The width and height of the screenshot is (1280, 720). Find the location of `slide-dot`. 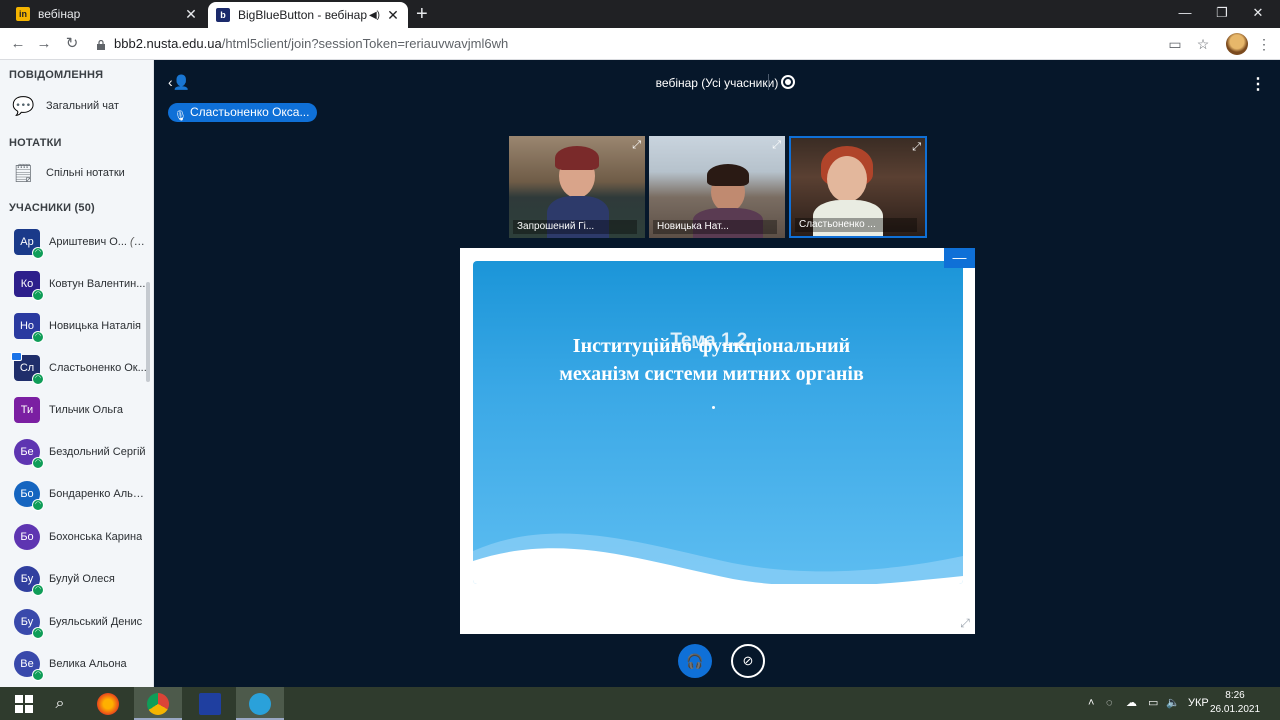

slide-dot is located at coordinates (713, 407).